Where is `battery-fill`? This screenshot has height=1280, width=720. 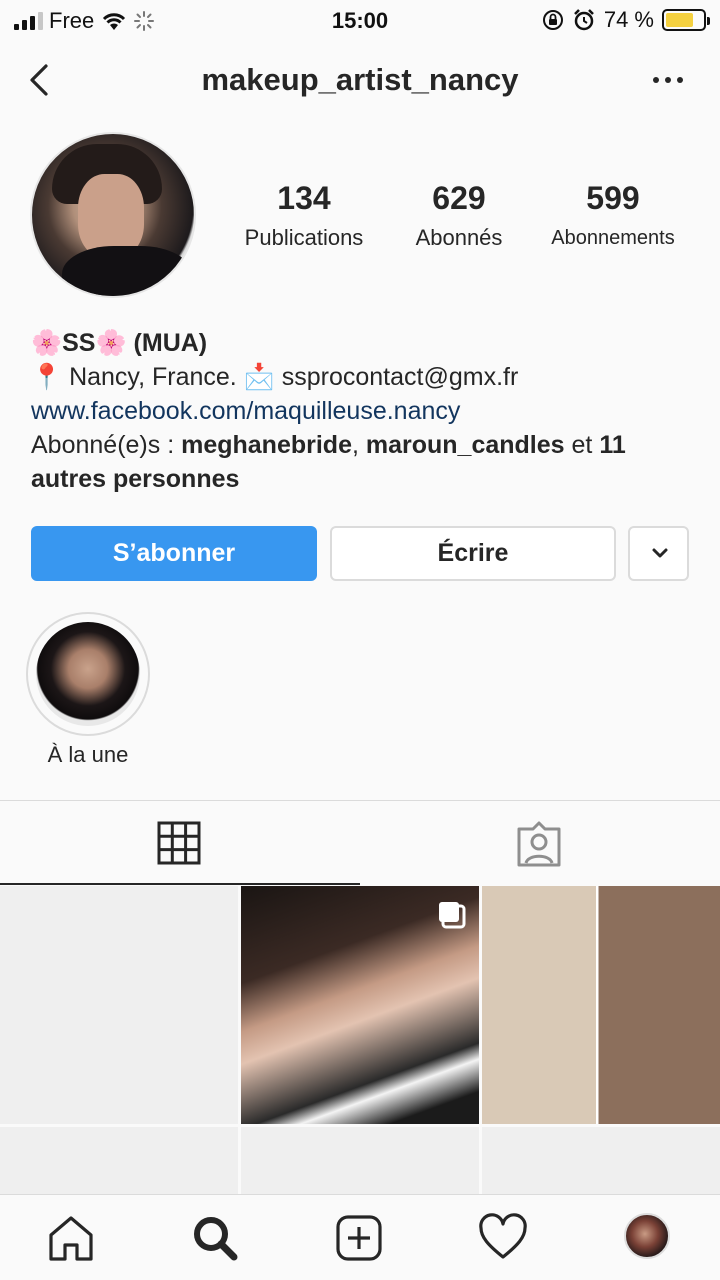 battery-fill is located at coordinates (679, 20).